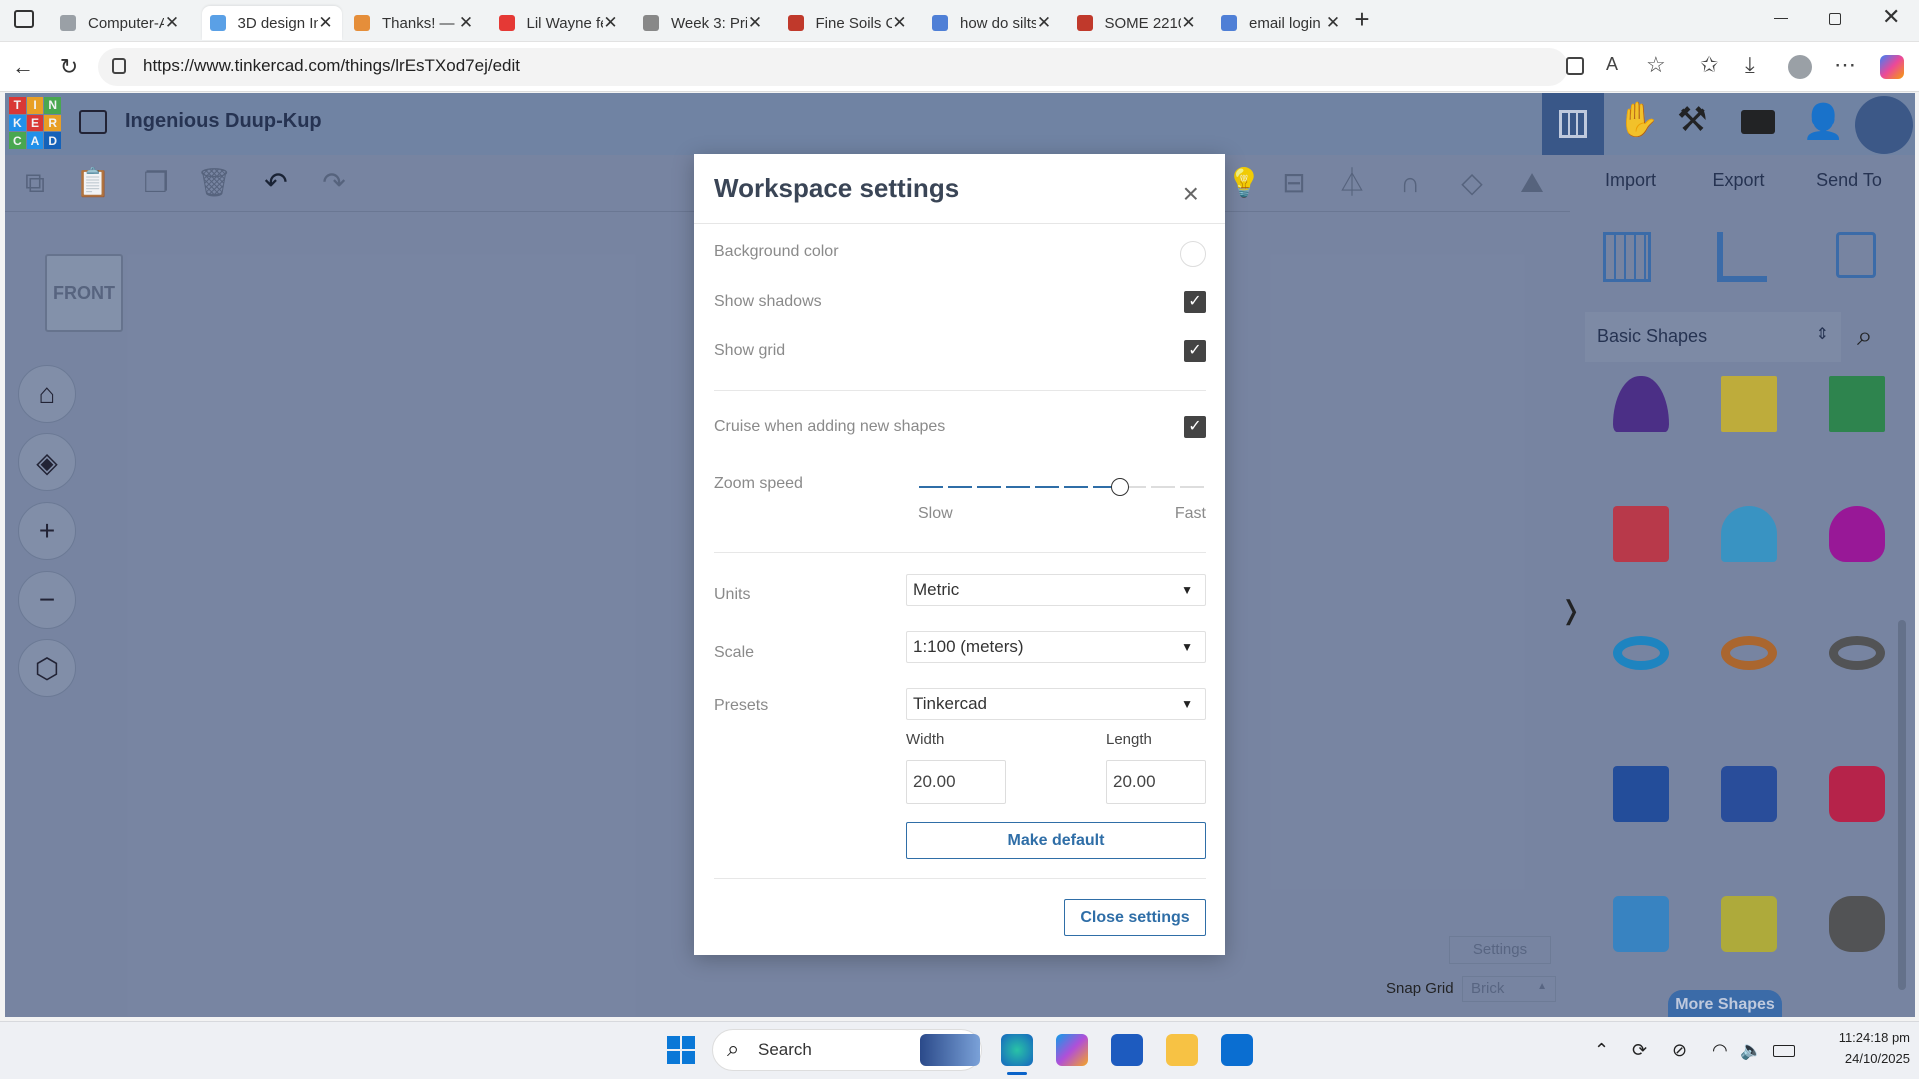 The width and height of the screenshot is (1919, 1079). I want to click on chevron-down-icon: ▼, so click(1187, 590).